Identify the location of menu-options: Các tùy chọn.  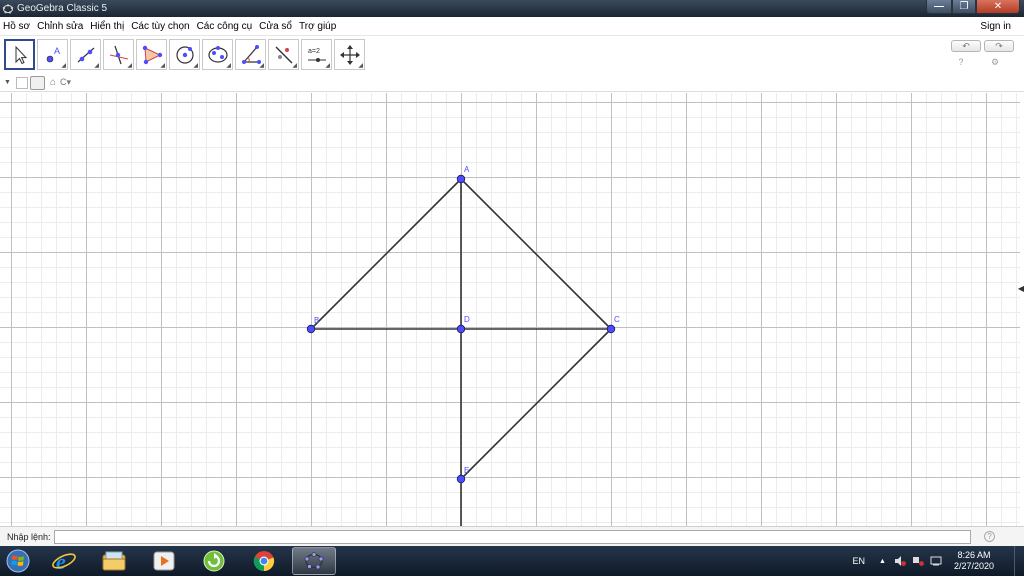
(160, 26).